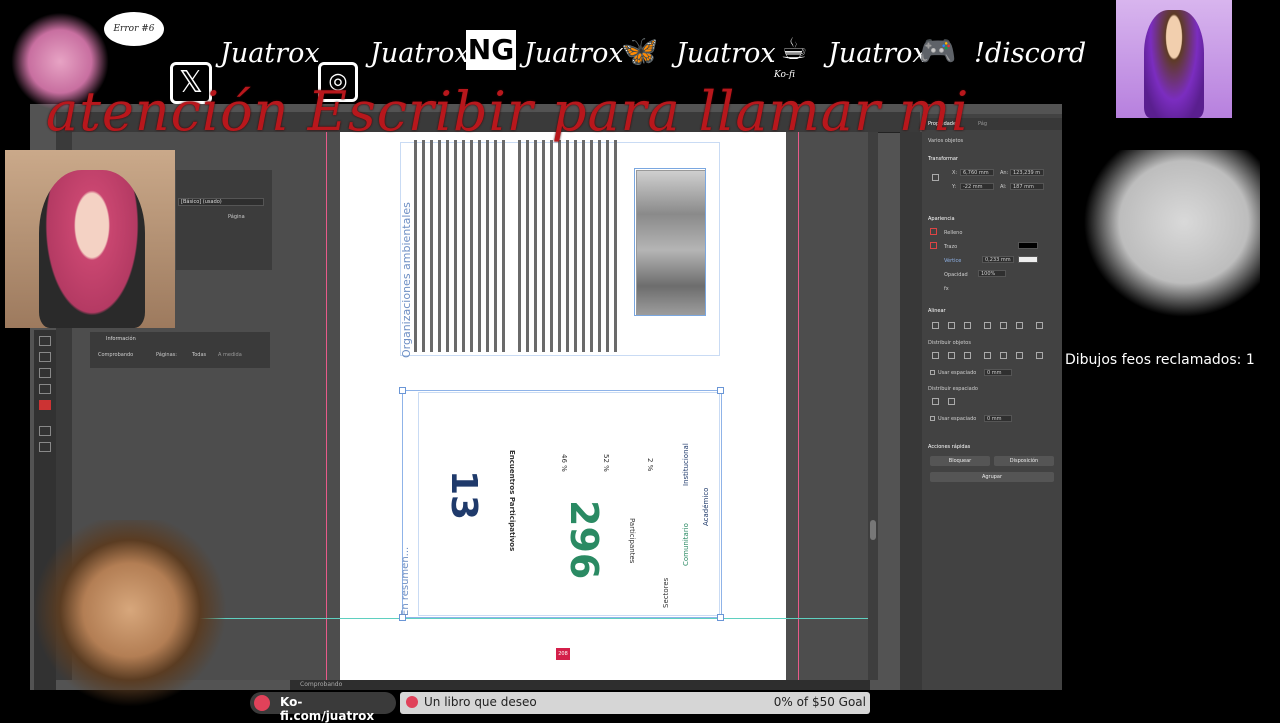  I want to click on panel-icon-strip, so click(911, 411).